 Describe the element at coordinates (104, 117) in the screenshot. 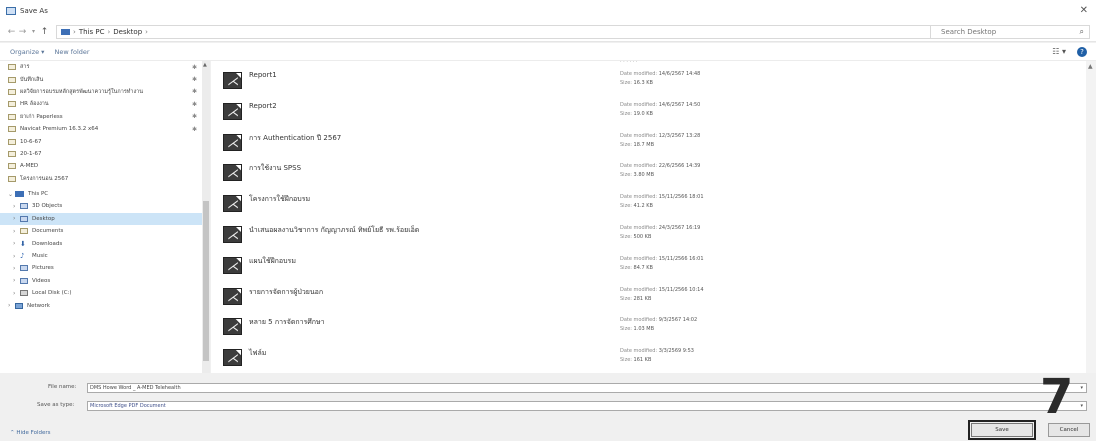

I see `quick-access-item: ยาเก่า Paperless ✱` at that location.